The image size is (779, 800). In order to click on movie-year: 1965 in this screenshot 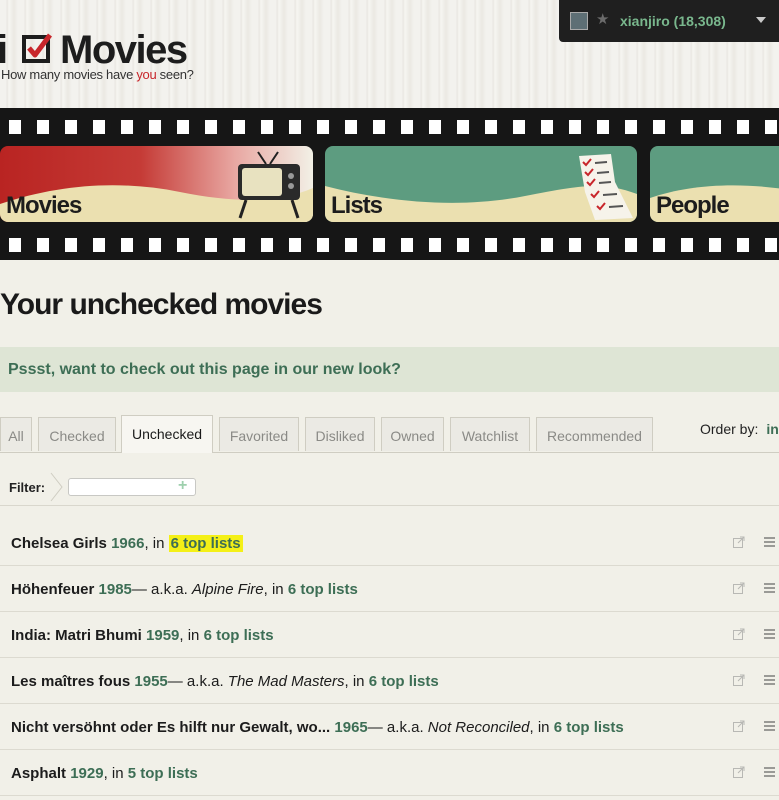, I will do `click(350, 727)`.